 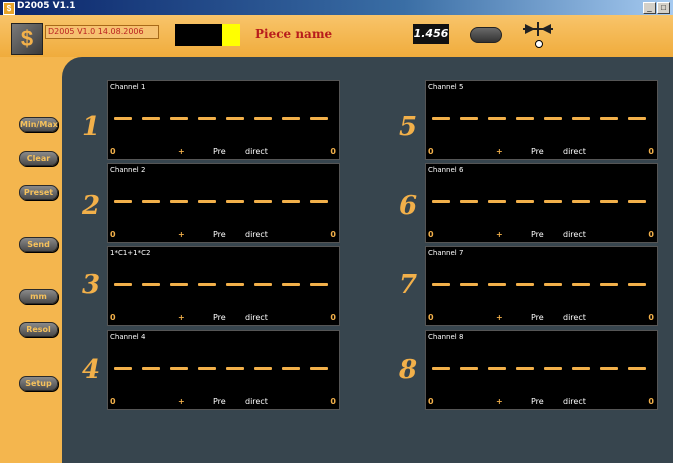 What do you see at coordinates (102, 32) in the screenshot?
I see `version-field: D2005 V1.0 14.08.2006` at bounding box center [102, 32].